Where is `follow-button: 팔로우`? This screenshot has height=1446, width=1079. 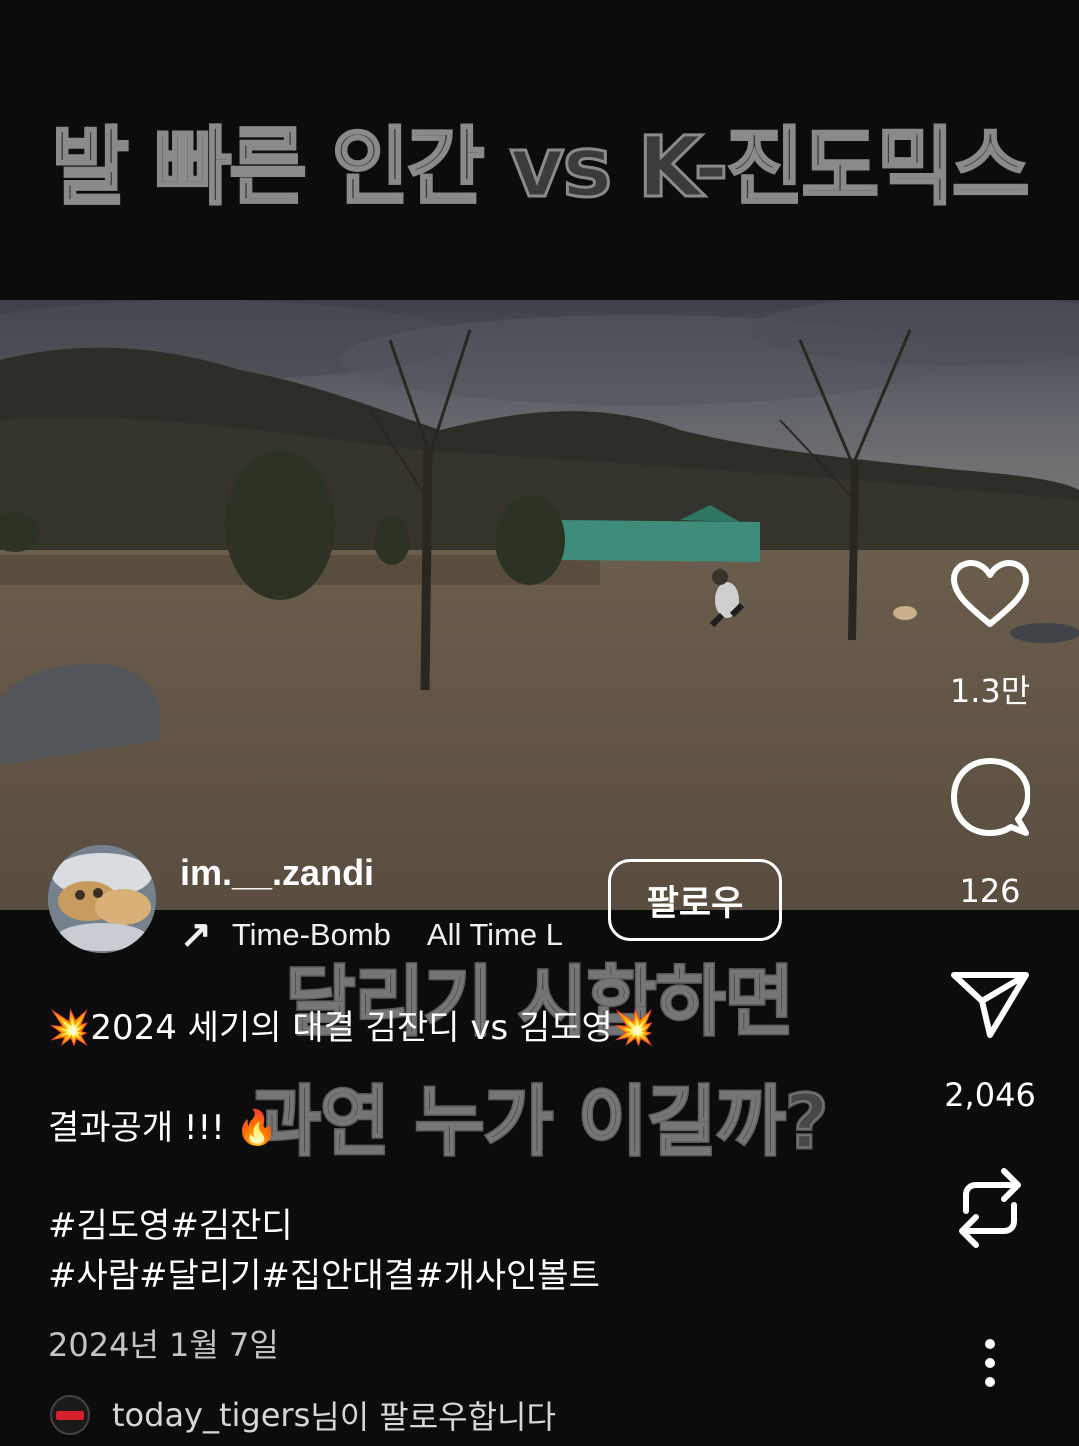
follow-button: 팔로우 is located at coordinates (695, 900).